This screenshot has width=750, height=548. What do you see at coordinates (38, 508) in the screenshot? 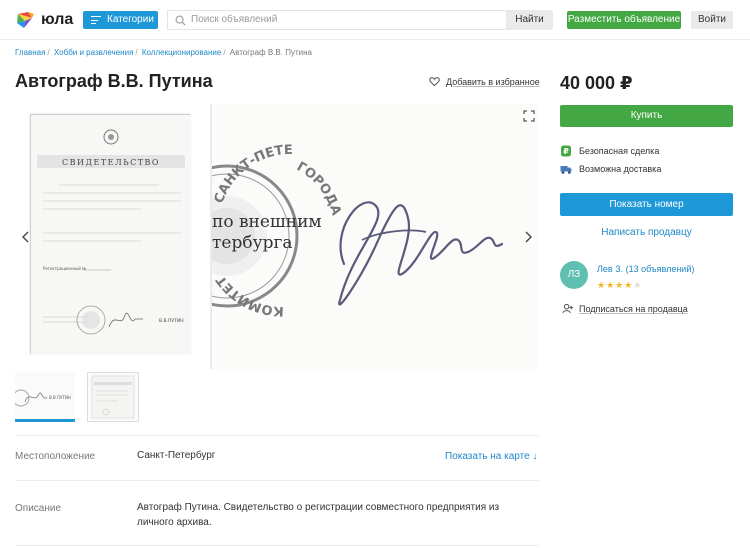
I see `description-label: Описание` at bounding box center [38, 508].